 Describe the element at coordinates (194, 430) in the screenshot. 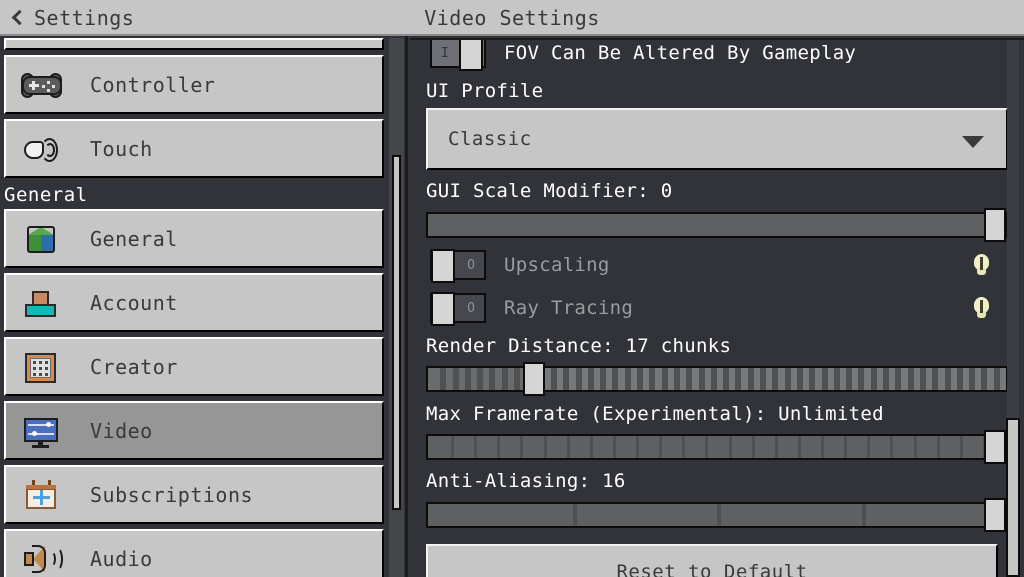

I see `sidebar-item-video: Video` at that location.